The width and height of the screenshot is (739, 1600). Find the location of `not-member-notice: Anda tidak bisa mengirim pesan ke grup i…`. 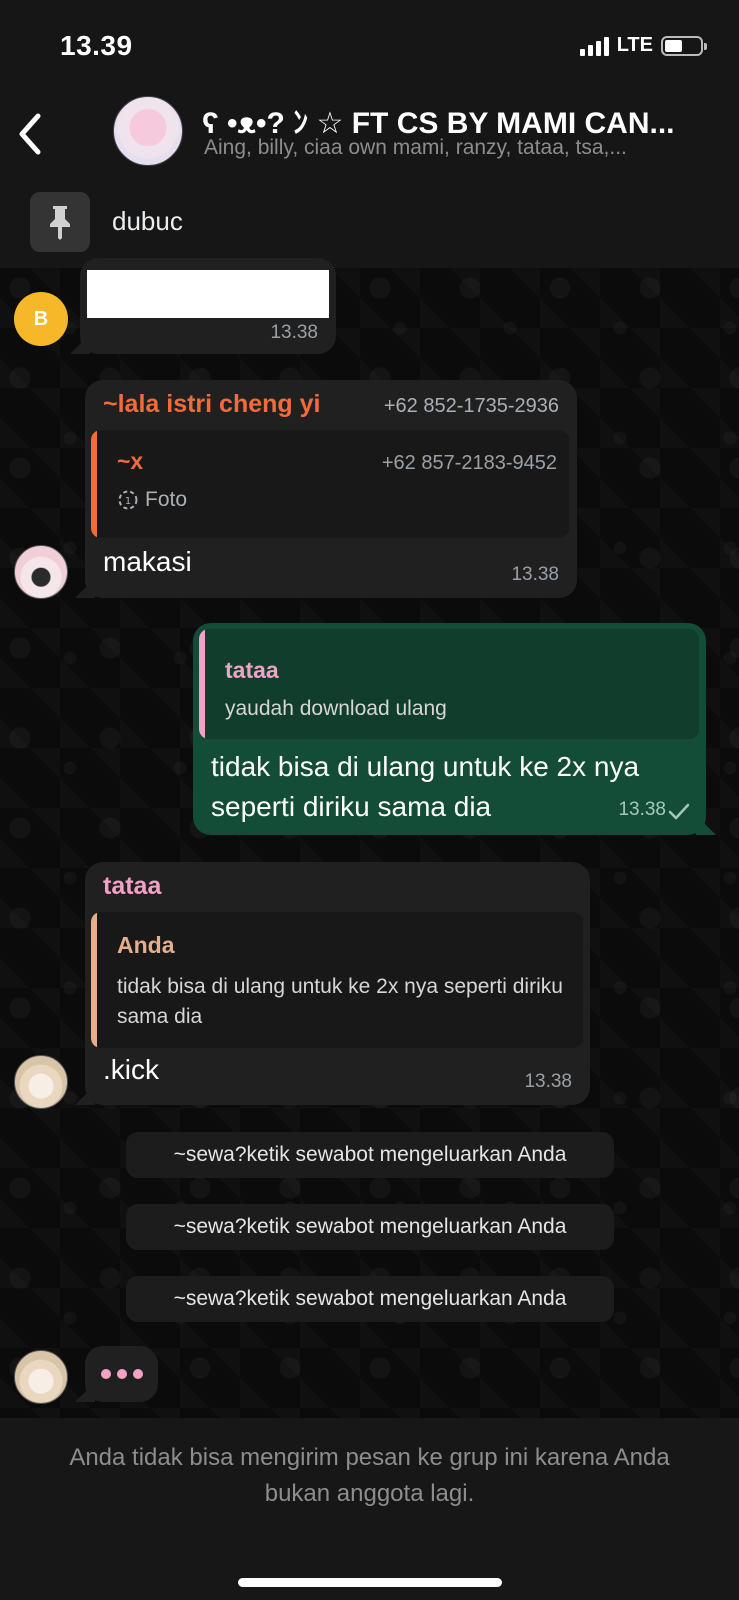

not-member-notice: Anda tidak bisa mengirim pesan ke grup i… is located at coordinates (369, 1475).